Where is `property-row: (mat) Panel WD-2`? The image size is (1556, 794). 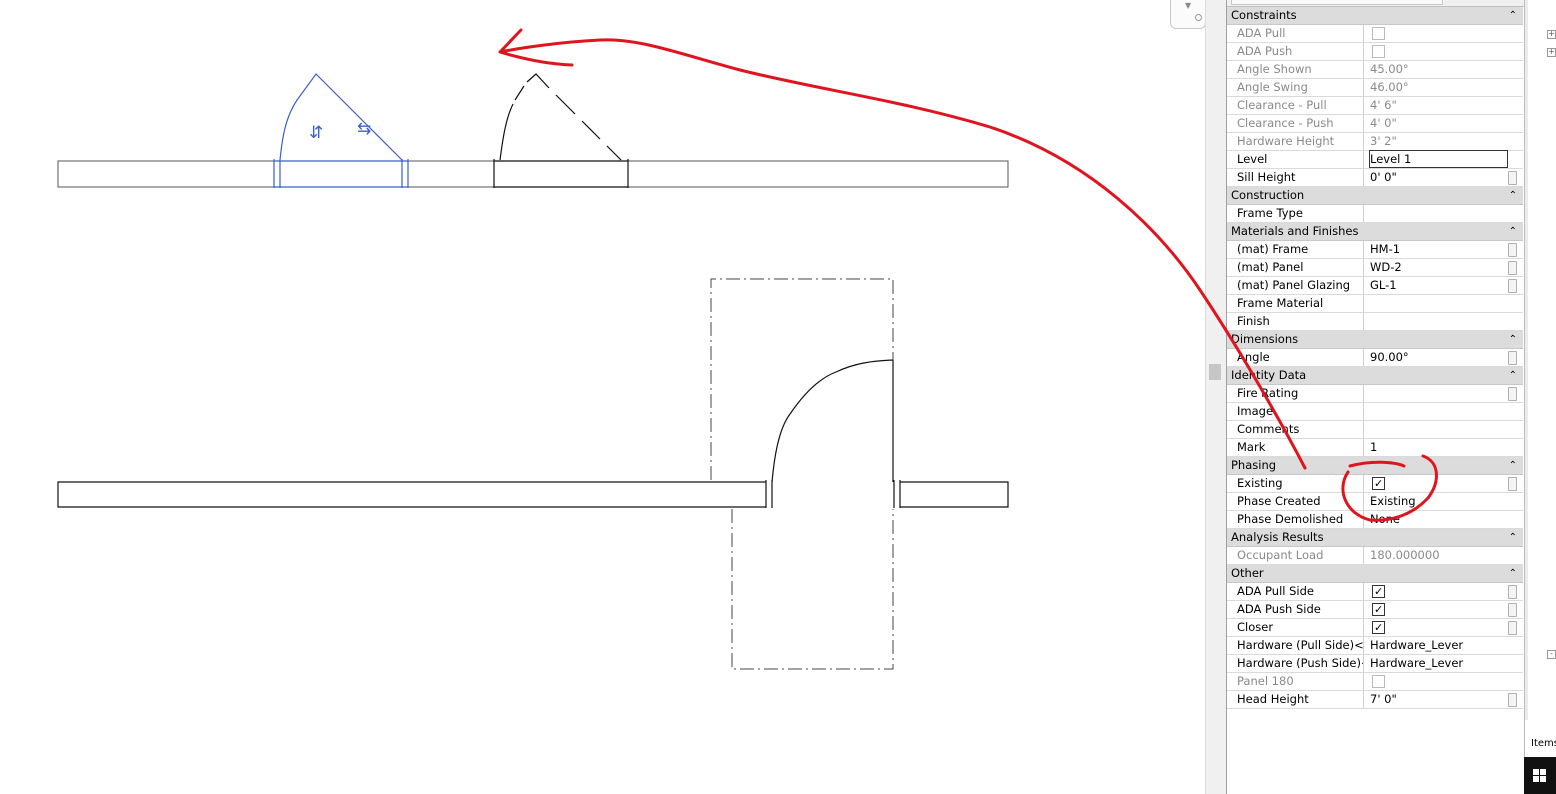
property-row: (mat) Panel WD-2 is located at coordinates (1375, 268).